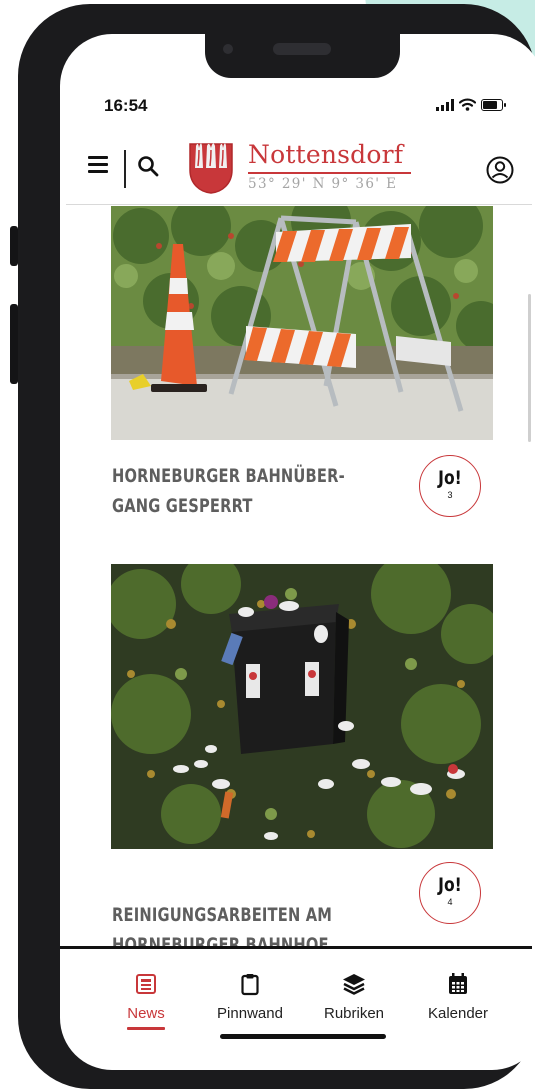 The width and height of the screenshot is (535, 1091). What do you see at coordinates (250, 985) in the screenshot?
I see `clipboard-icon` at bounding box center [250, 985].